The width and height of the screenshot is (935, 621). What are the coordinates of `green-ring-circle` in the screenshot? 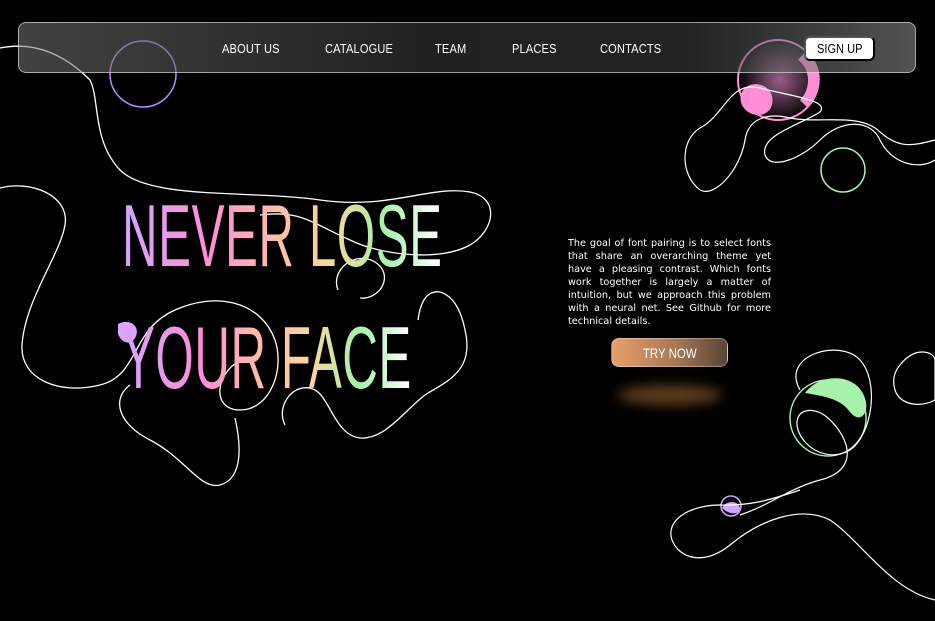 It's located at (843, 170).